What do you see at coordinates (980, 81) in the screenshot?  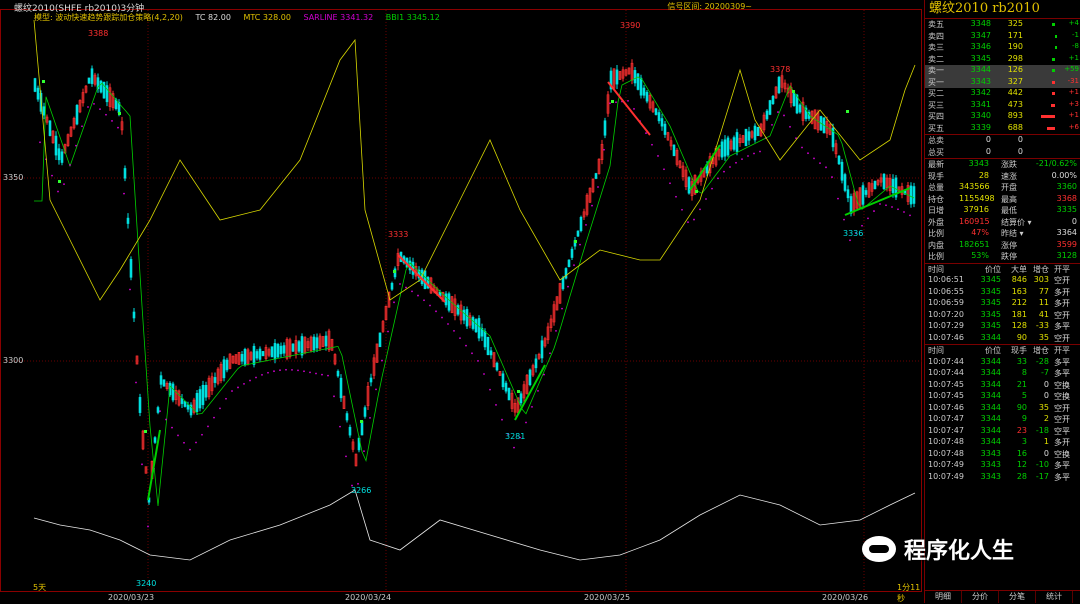 I see `orderbook-price: 3343` at bounding box center [980, 81].